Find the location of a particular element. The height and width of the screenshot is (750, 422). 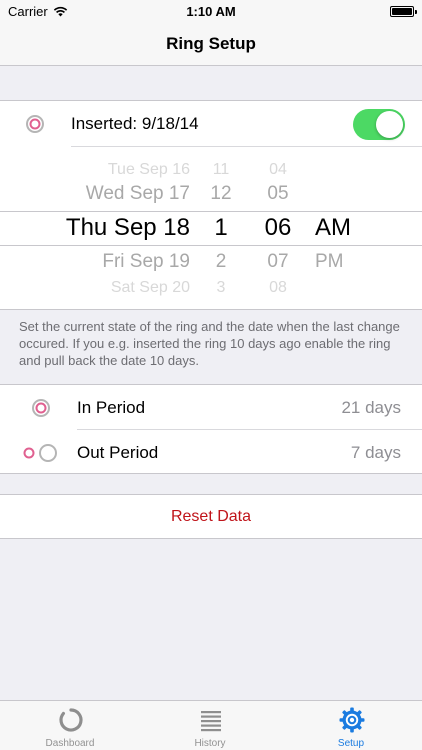

picker-row: Sat Sep 20 3 08 is located at coordinates (211, 294).